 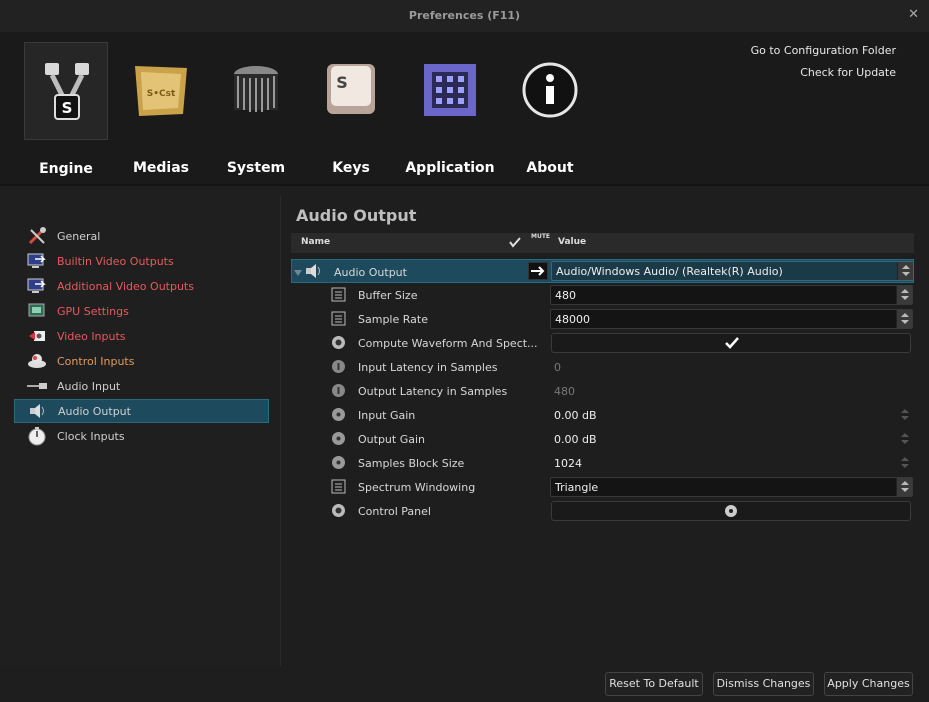 I want to click on row-label: Samples Block Size, so click(x=411, y=463).